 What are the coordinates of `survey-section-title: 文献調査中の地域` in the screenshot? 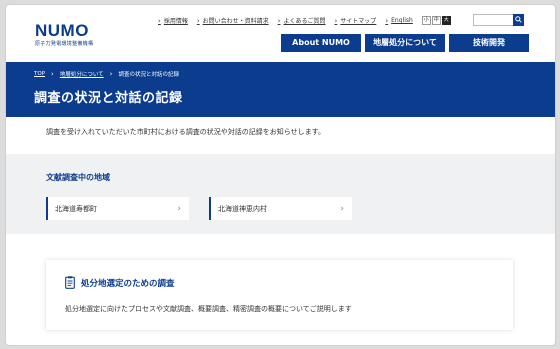 It's located at (78, 177).